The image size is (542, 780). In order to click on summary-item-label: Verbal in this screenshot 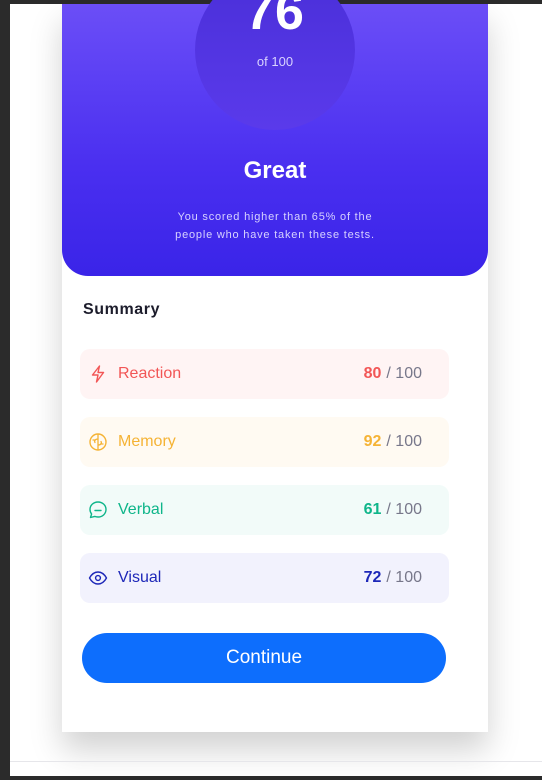, I will do `click(141, 509)`.